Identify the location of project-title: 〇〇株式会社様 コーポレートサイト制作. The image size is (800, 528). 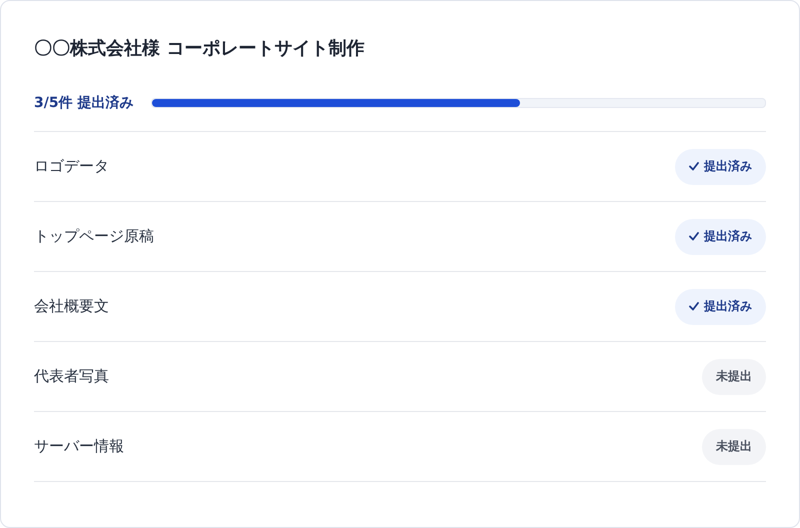
(200, 49).